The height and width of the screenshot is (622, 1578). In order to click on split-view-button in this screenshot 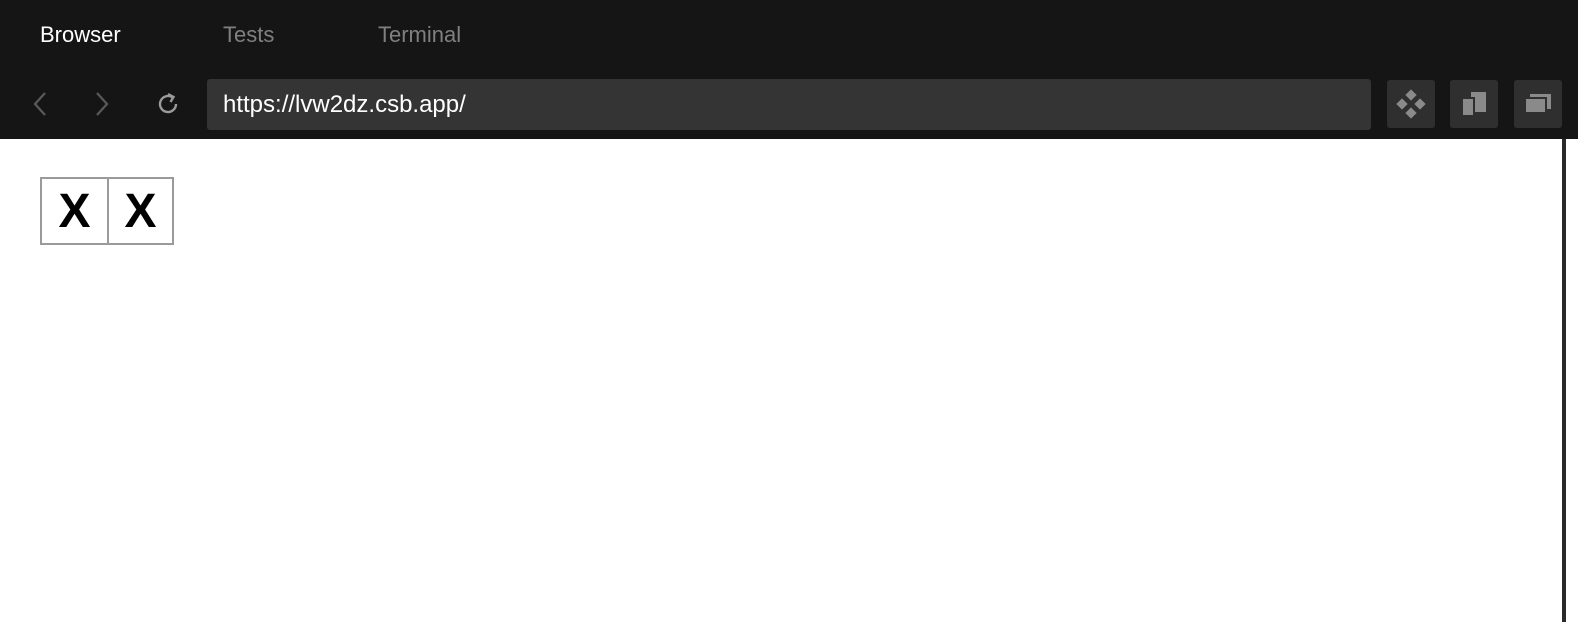, I will do `click(1474, 104)`.